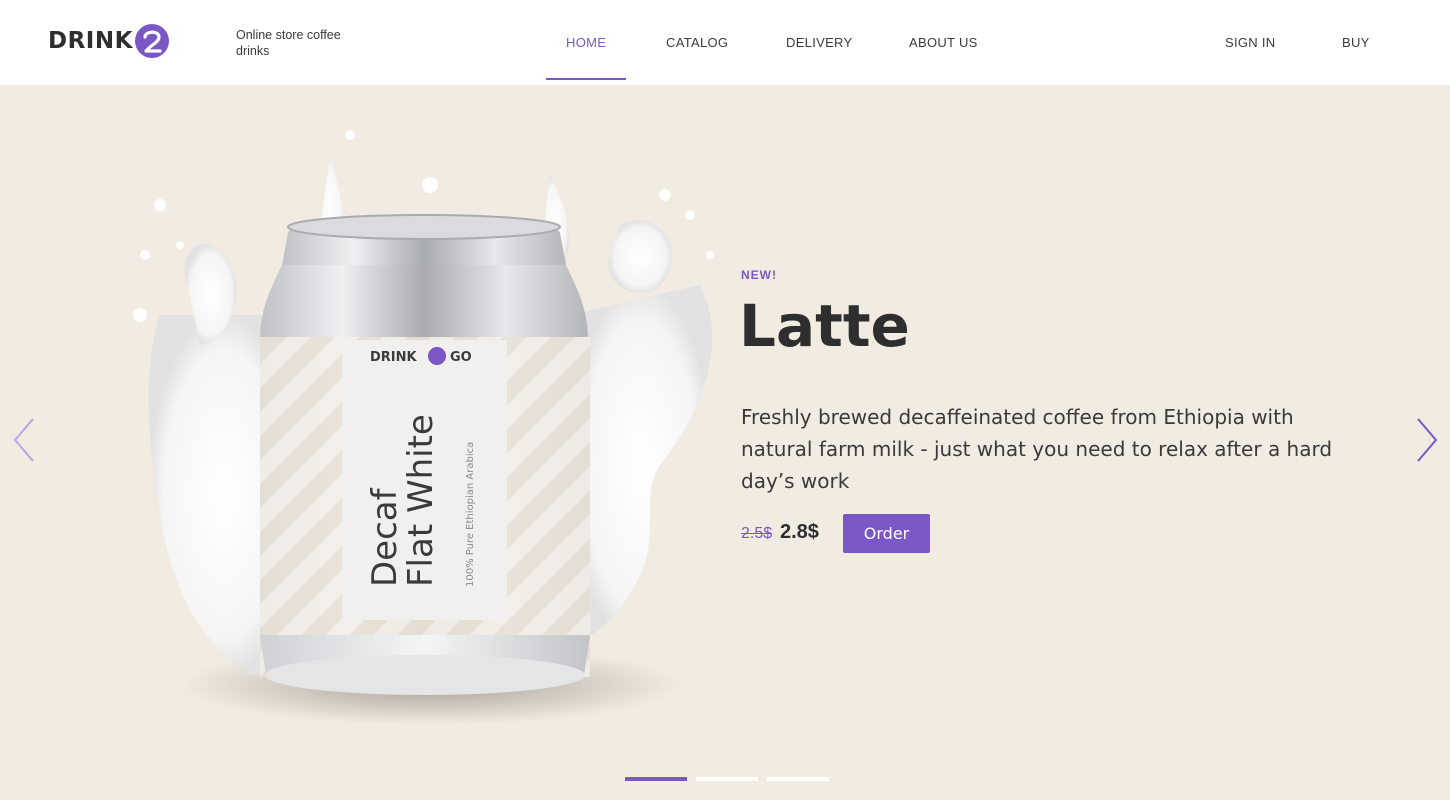 This screenshot has height=800, width=1450. I want to click on can-sub-label: 100% Pure Ethiopian Arabica, so click(470, 514).